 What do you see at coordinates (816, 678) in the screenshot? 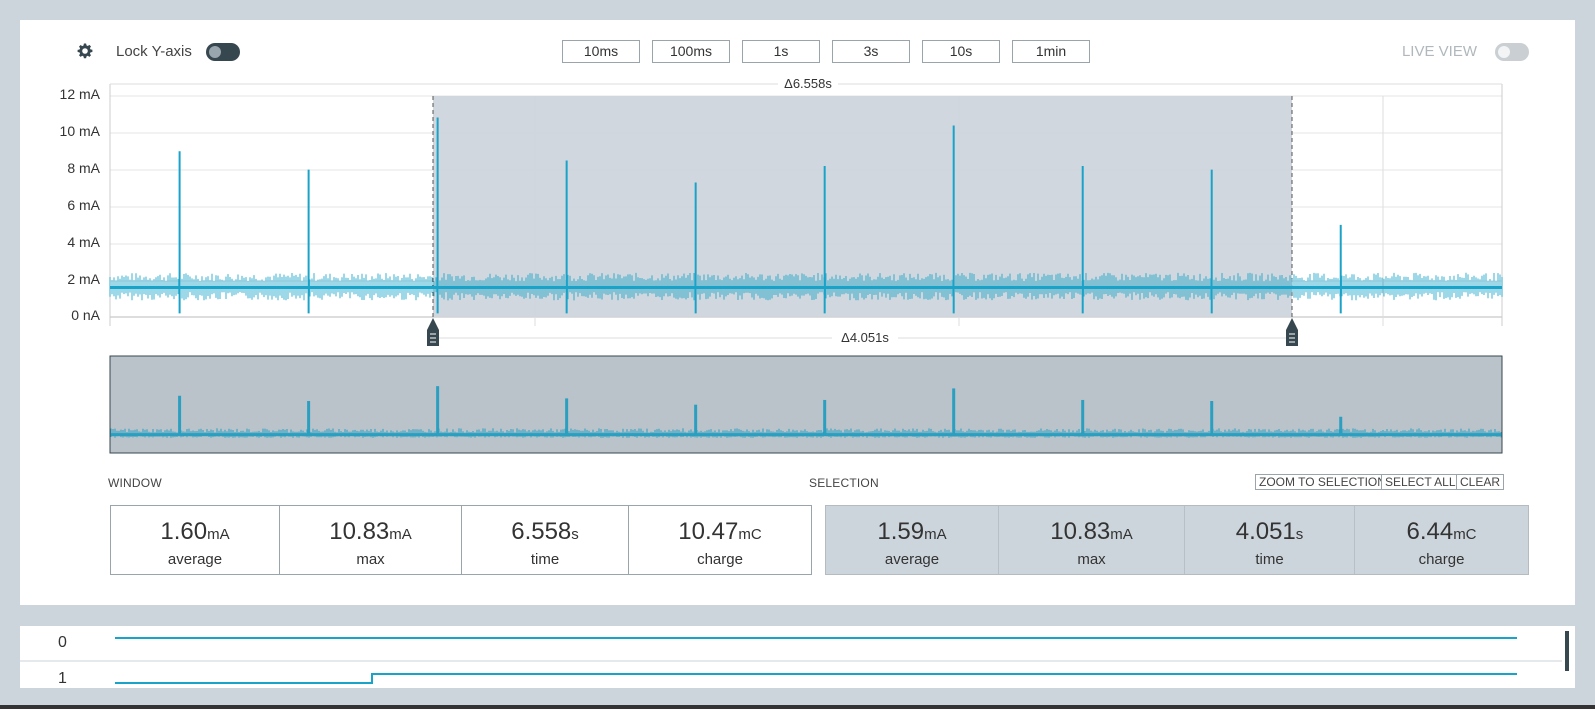
I see `digital-channel-1-trace` at bounding box center [816, 678].